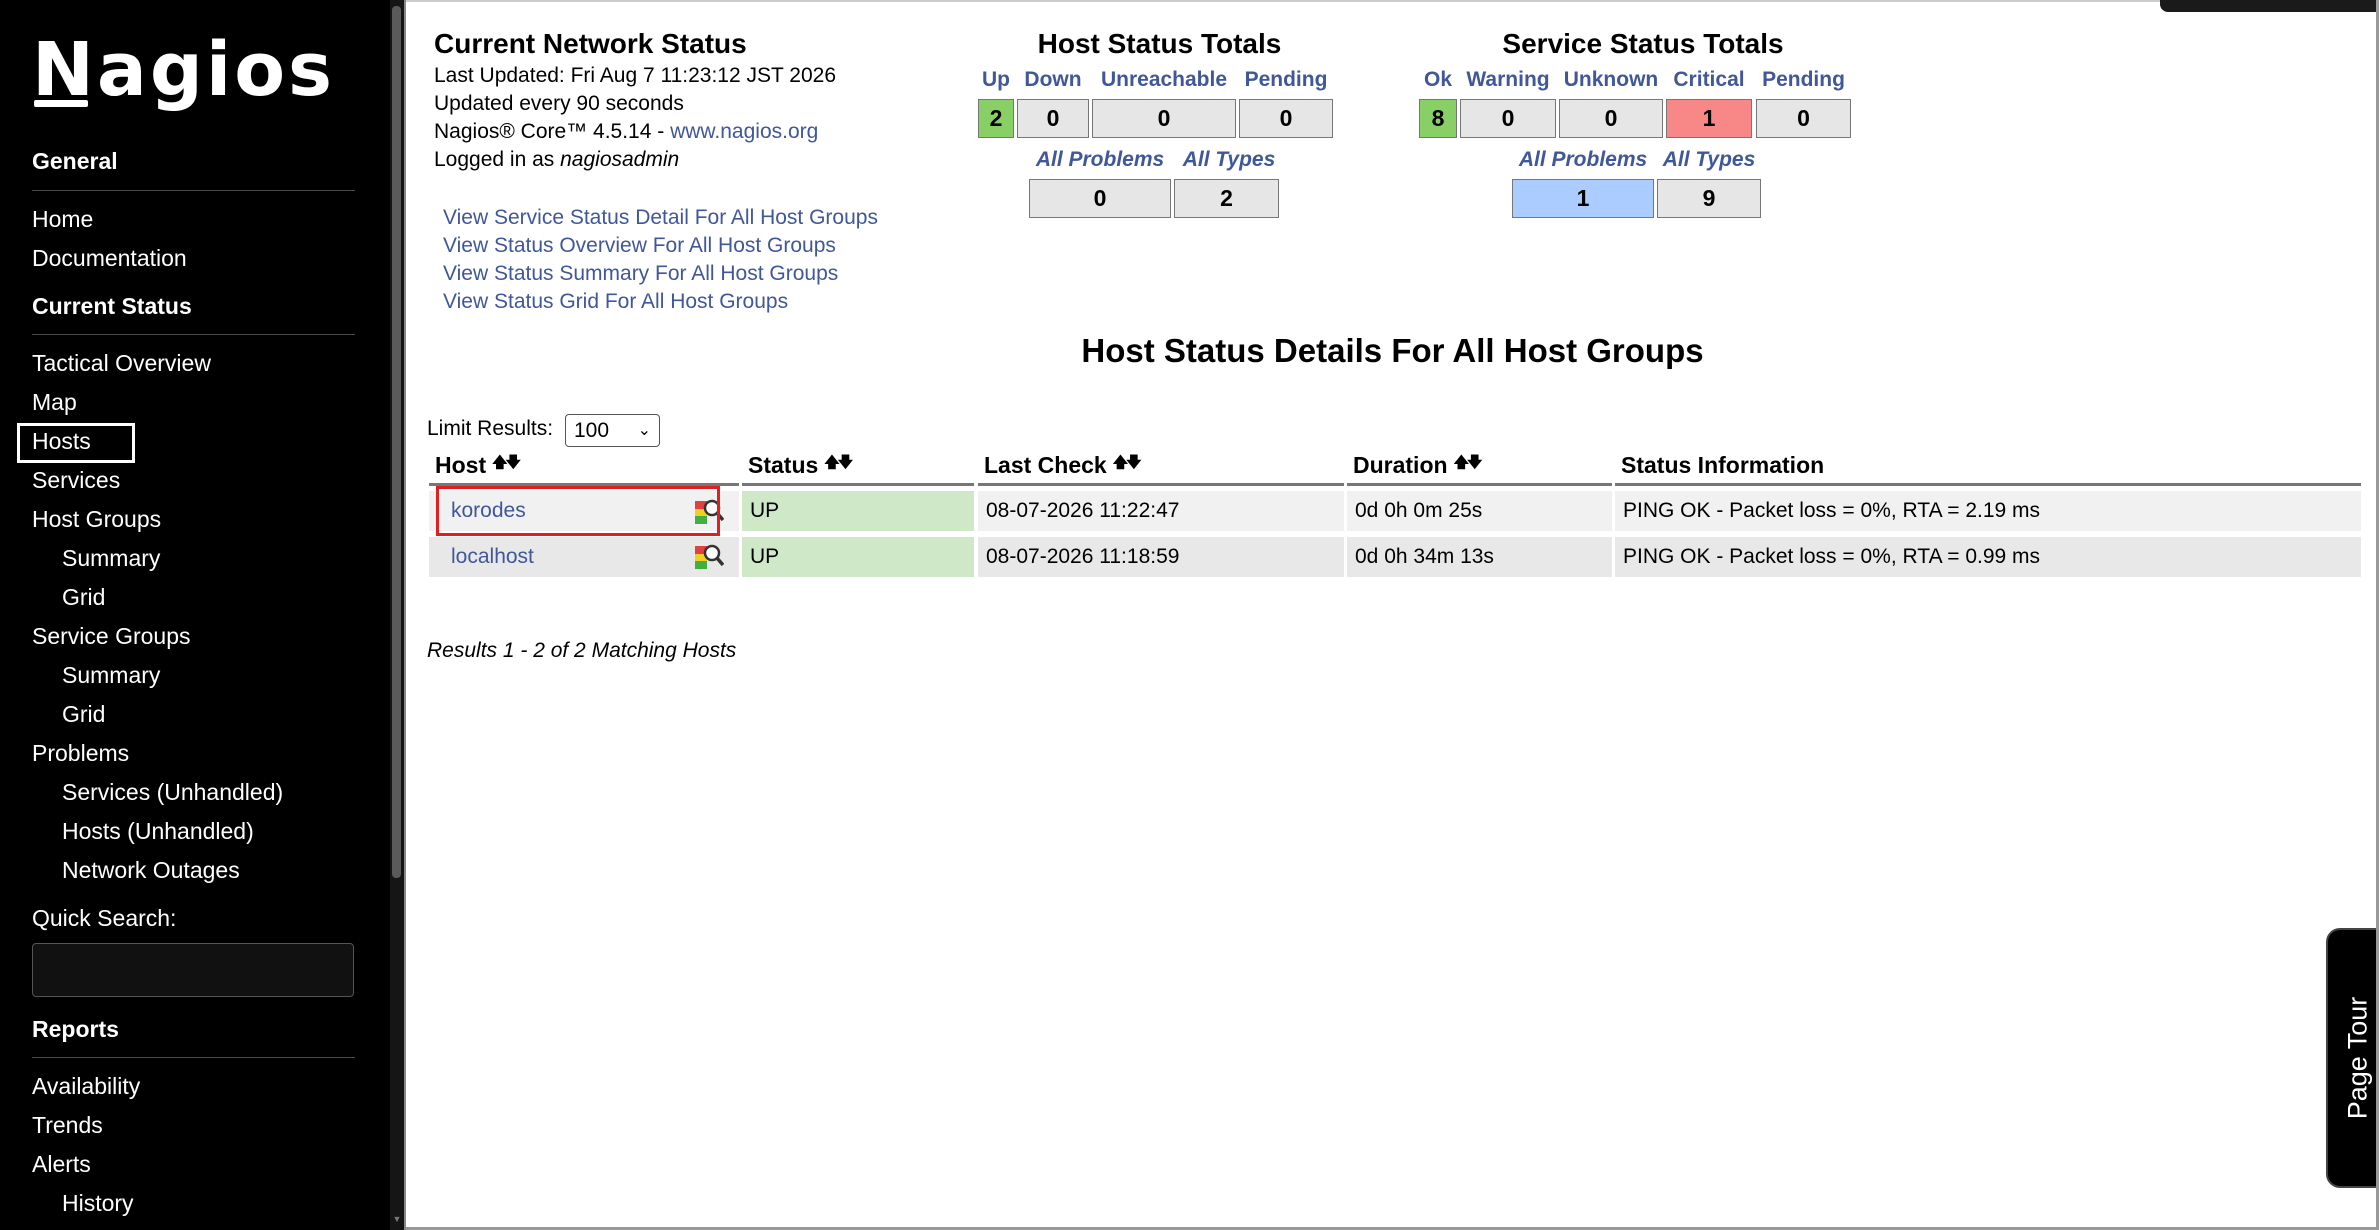 The height and width of the screenshot is (1230, 2379). What do you see at coordinates (492, 556) in the screenshot?
I see `host-link-localhost: localhost` at bounding box center [492, 556].